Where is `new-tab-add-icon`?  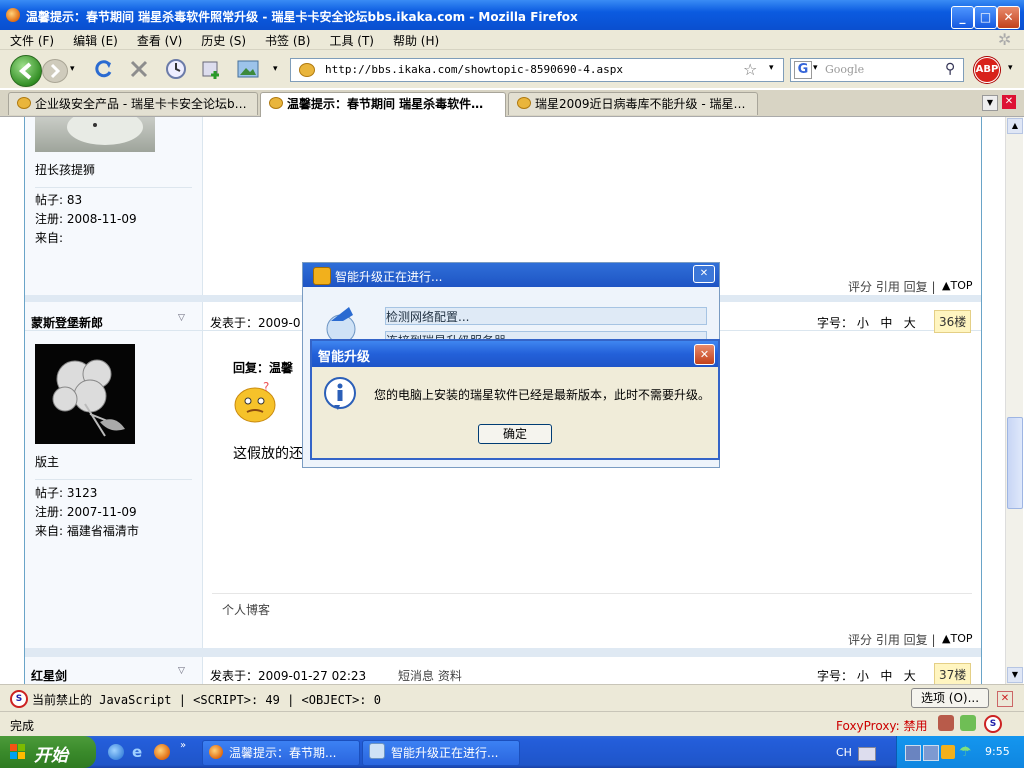
new-tab-add-icon is located at coordinates (212, 70).